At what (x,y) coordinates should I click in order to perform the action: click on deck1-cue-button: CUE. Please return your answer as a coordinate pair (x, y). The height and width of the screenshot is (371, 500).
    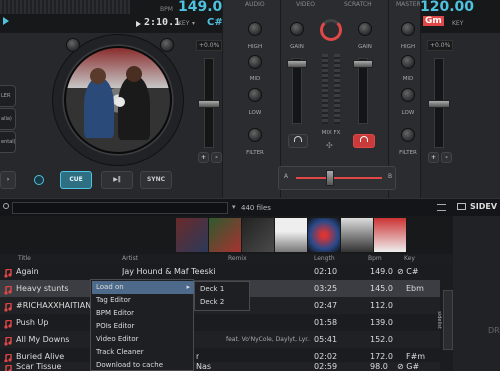
    Looking at the image, I should click on (76, 180).